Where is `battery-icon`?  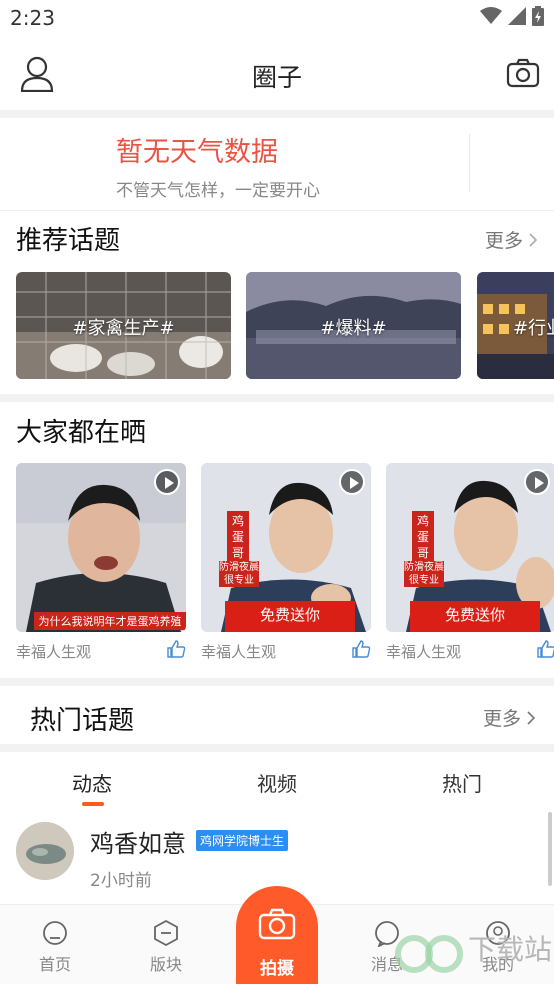
battery-icon is located at coordinates (538, 16).